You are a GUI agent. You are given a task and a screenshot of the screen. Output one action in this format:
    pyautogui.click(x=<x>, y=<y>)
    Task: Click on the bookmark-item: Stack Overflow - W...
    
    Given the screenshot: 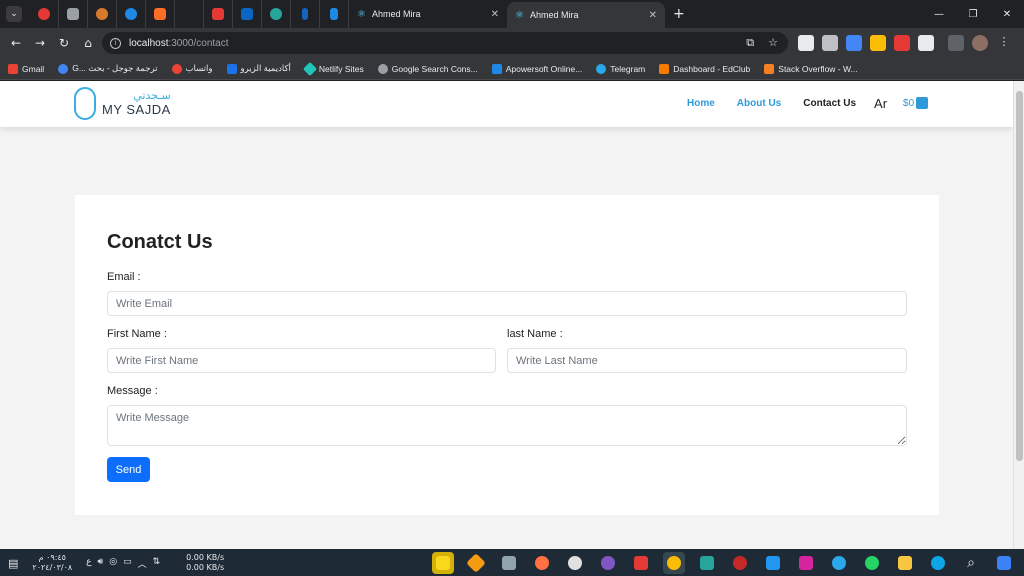 What is the action you would take?
    pyautogui.click(x=811, y=68)
    